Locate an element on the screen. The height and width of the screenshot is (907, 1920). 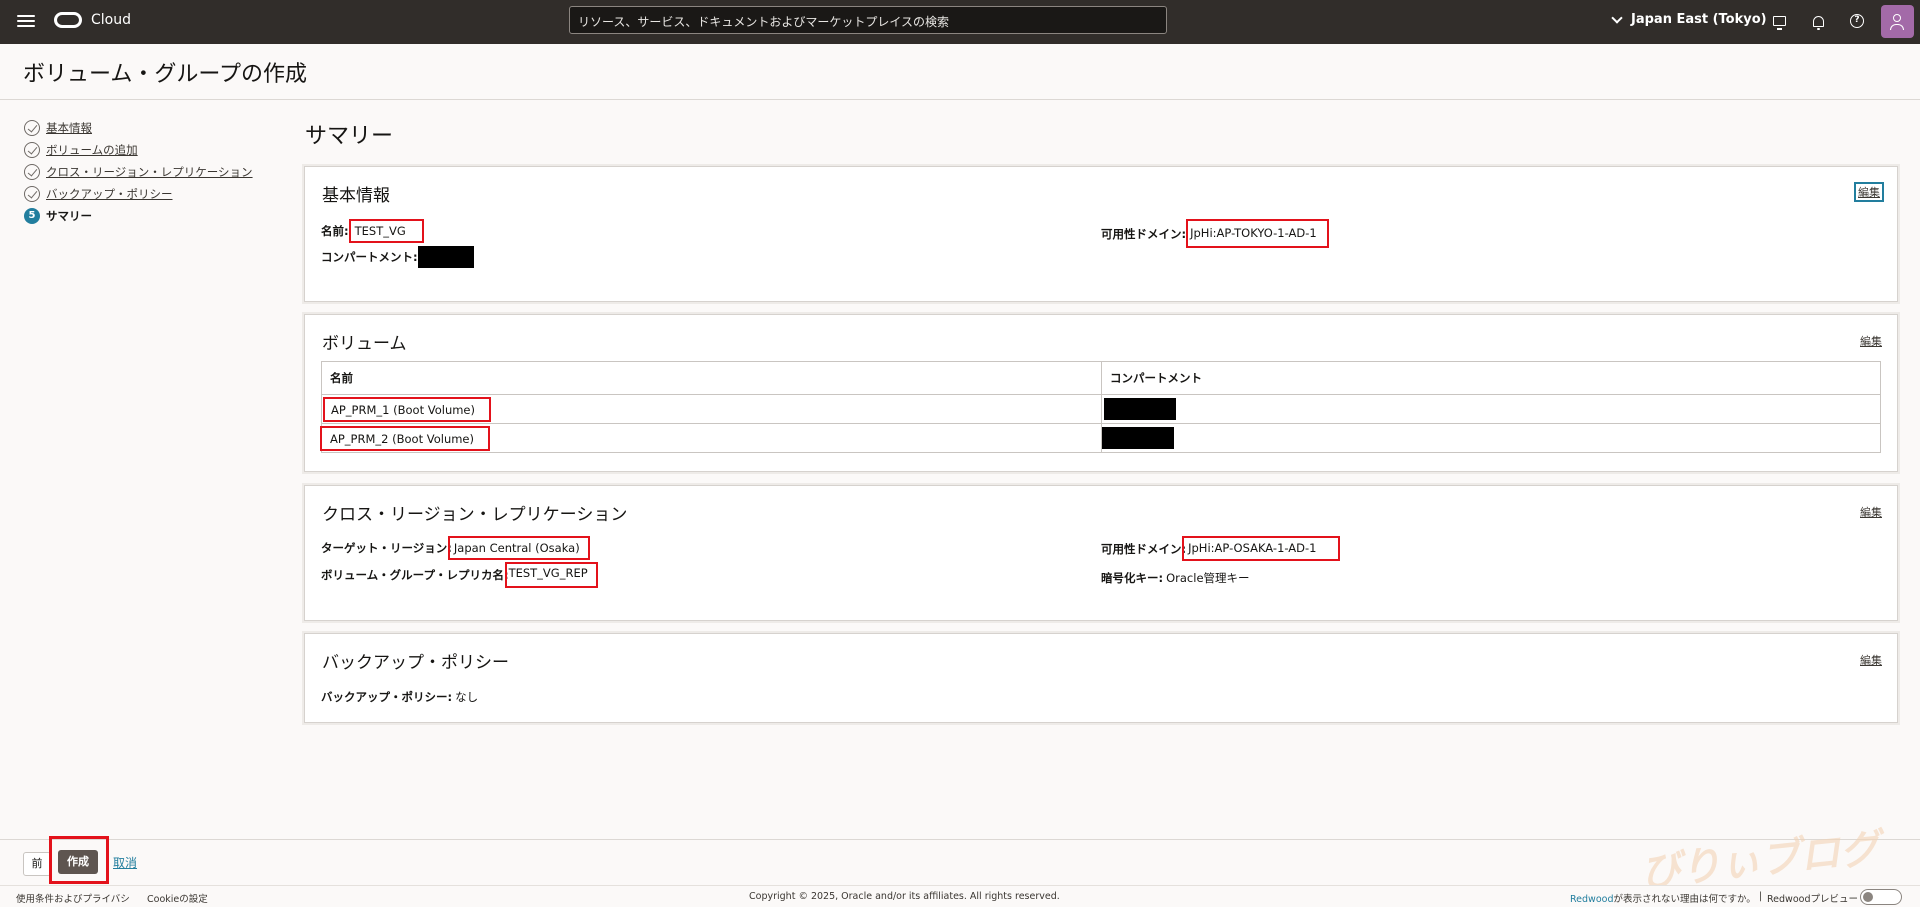
summary-heading: サマリー is located at coordinates (349, 136).